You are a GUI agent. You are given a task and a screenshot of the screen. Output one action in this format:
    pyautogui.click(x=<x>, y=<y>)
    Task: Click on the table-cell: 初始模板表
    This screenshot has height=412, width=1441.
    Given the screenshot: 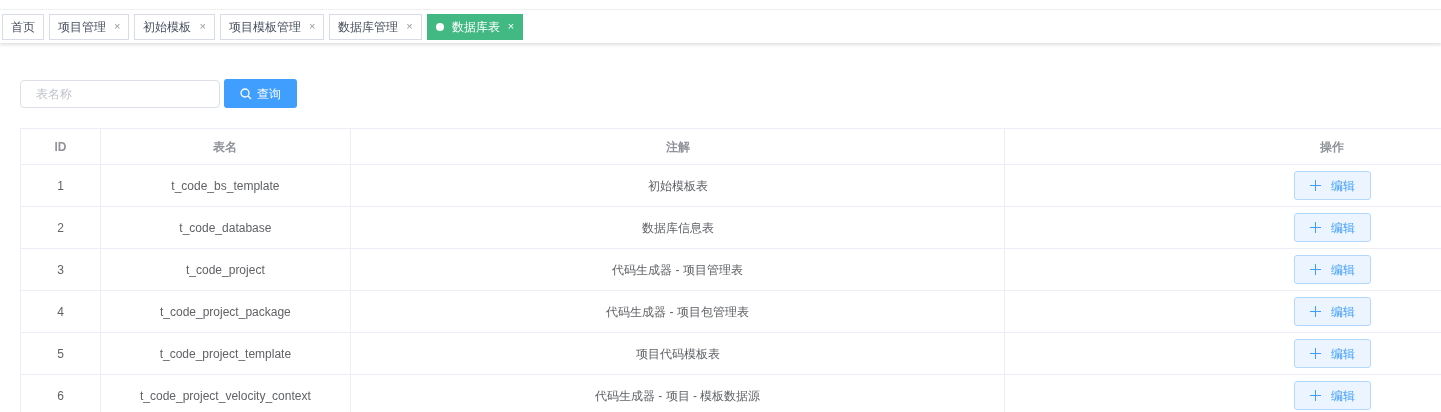 What is the action you would take?
    pyautogui.click(x=678, y=186)
    